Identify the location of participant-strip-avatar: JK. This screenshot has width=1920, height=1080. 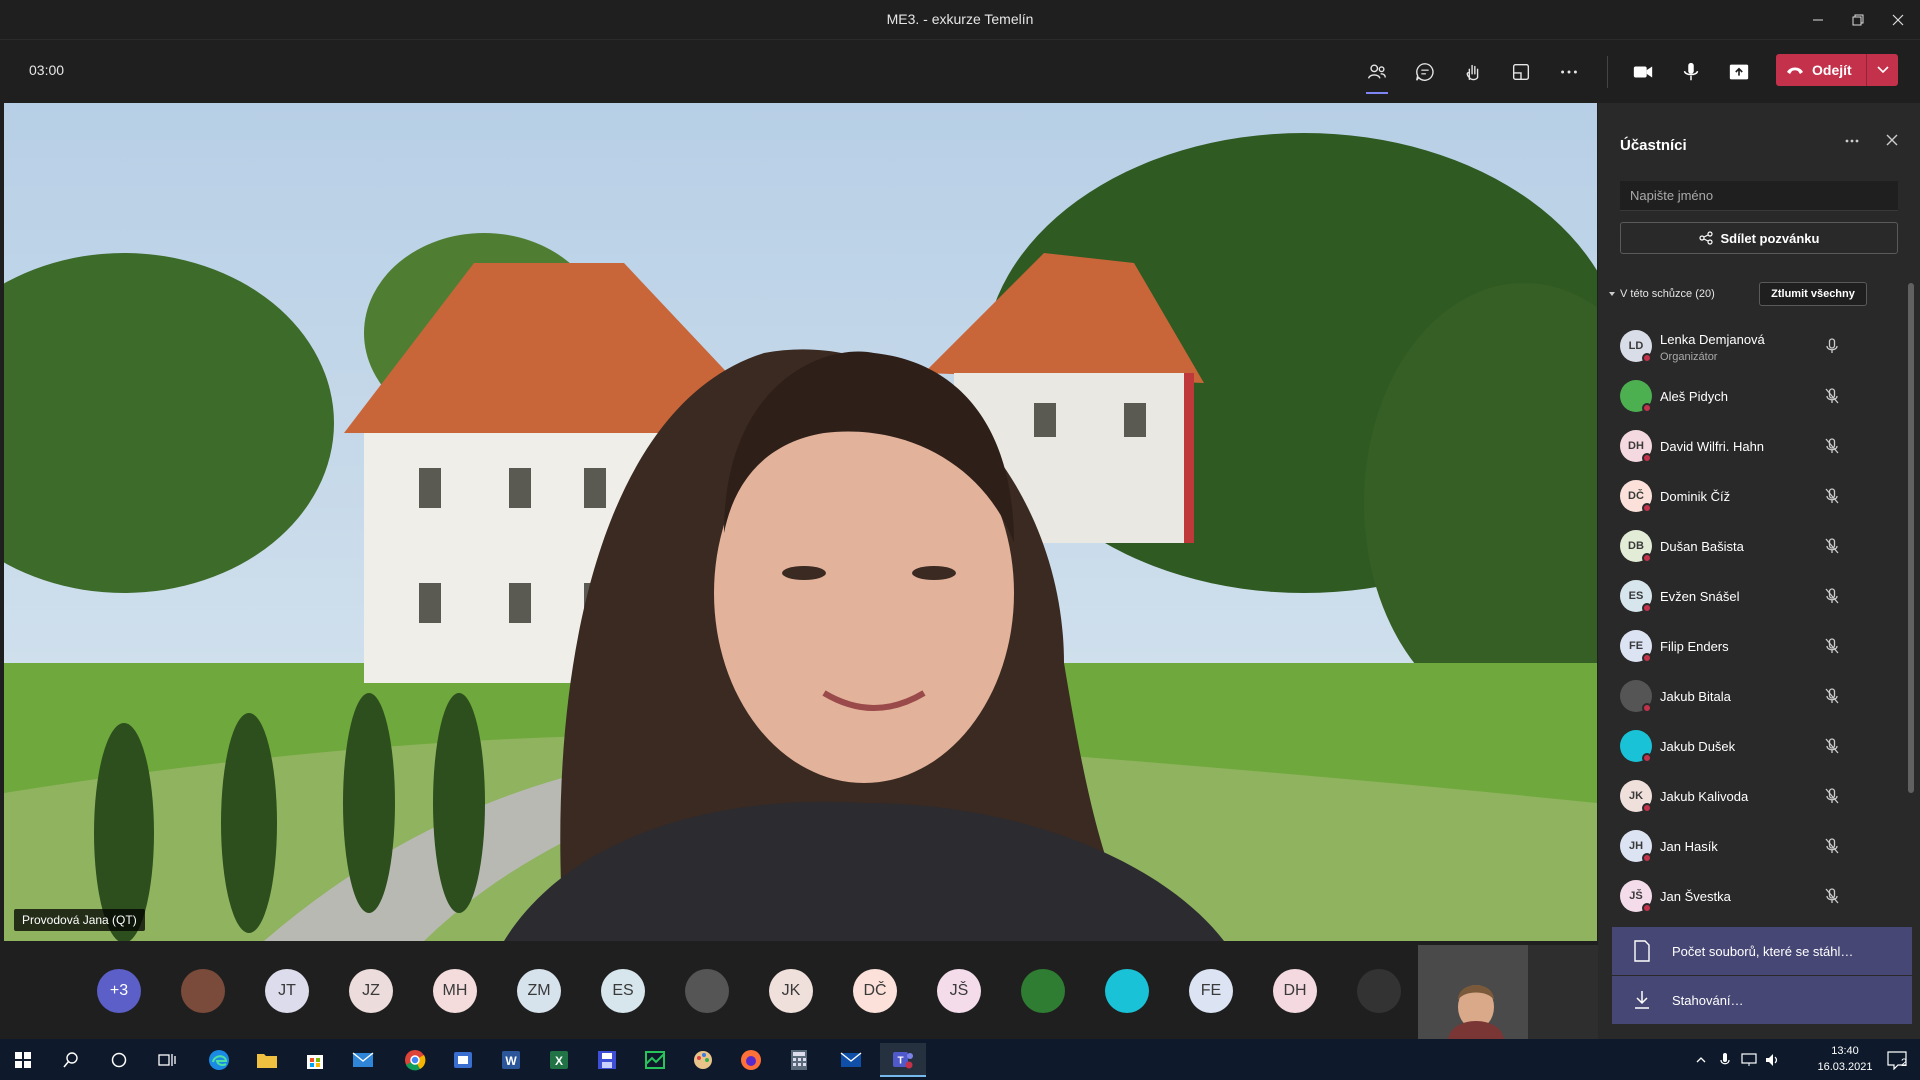
(791, 991).